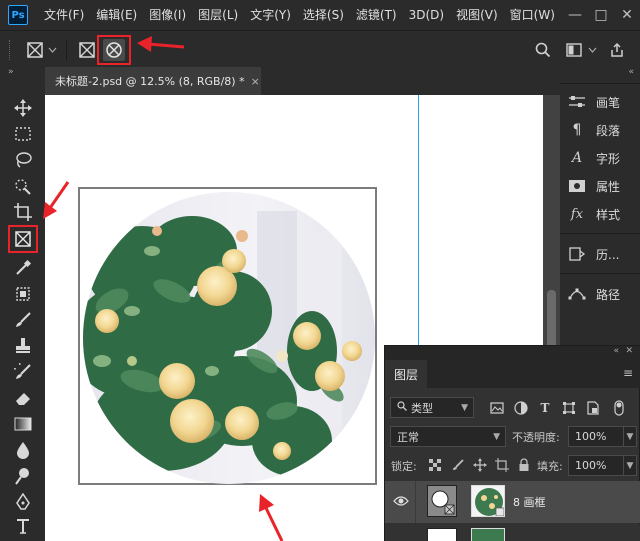 This screenshot has height=541, width=640. I want to click on filter-smart-object-icon, so click(593, 408).